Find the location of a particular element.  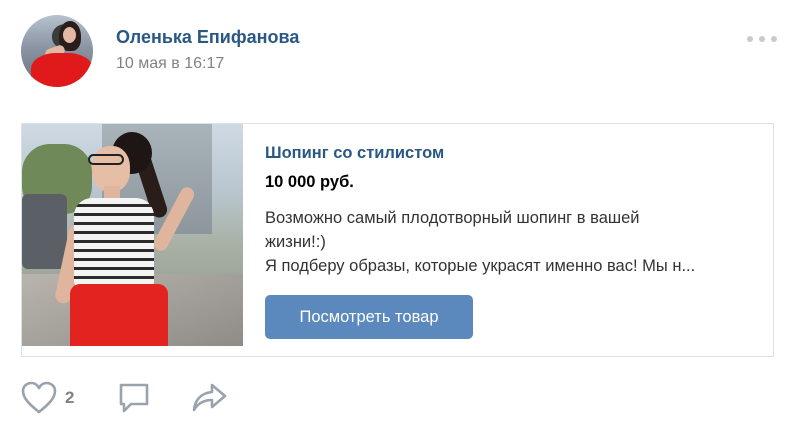

avatar-face is located at coordinates (69, 35).